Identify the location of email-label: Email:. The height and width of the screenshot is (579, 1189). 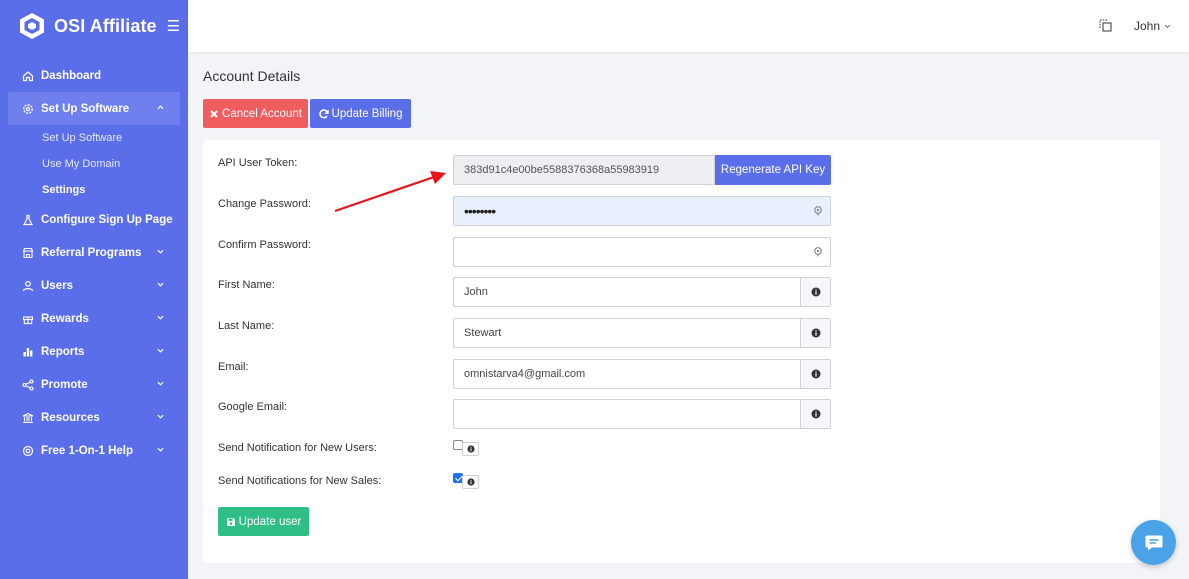
(233, 367).